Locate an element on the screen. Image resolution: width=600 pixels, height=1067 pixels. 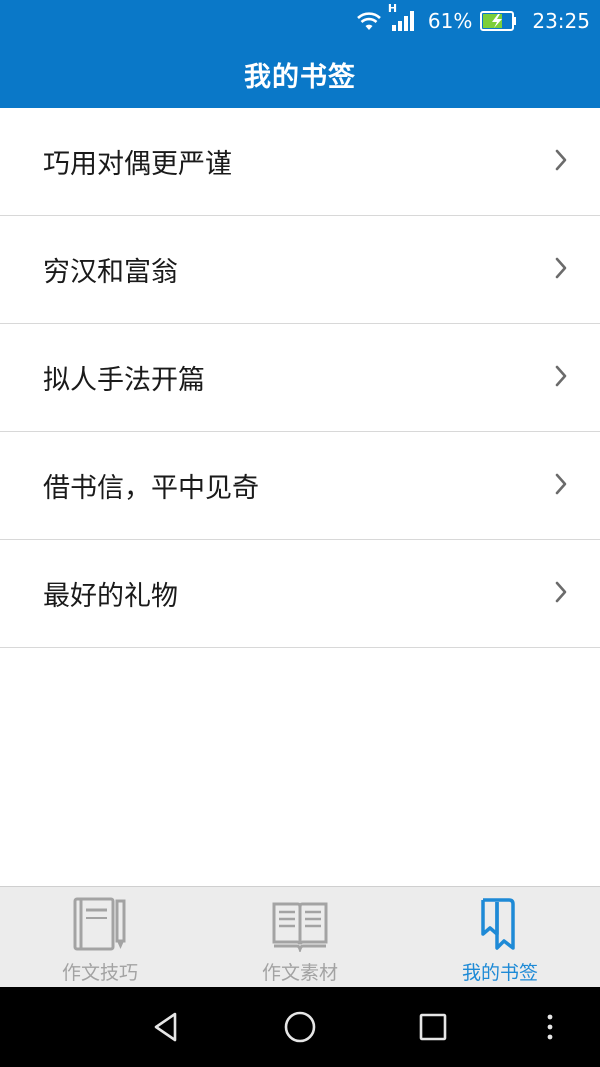
battery-charging-icon is located at coordinates (499, 21).